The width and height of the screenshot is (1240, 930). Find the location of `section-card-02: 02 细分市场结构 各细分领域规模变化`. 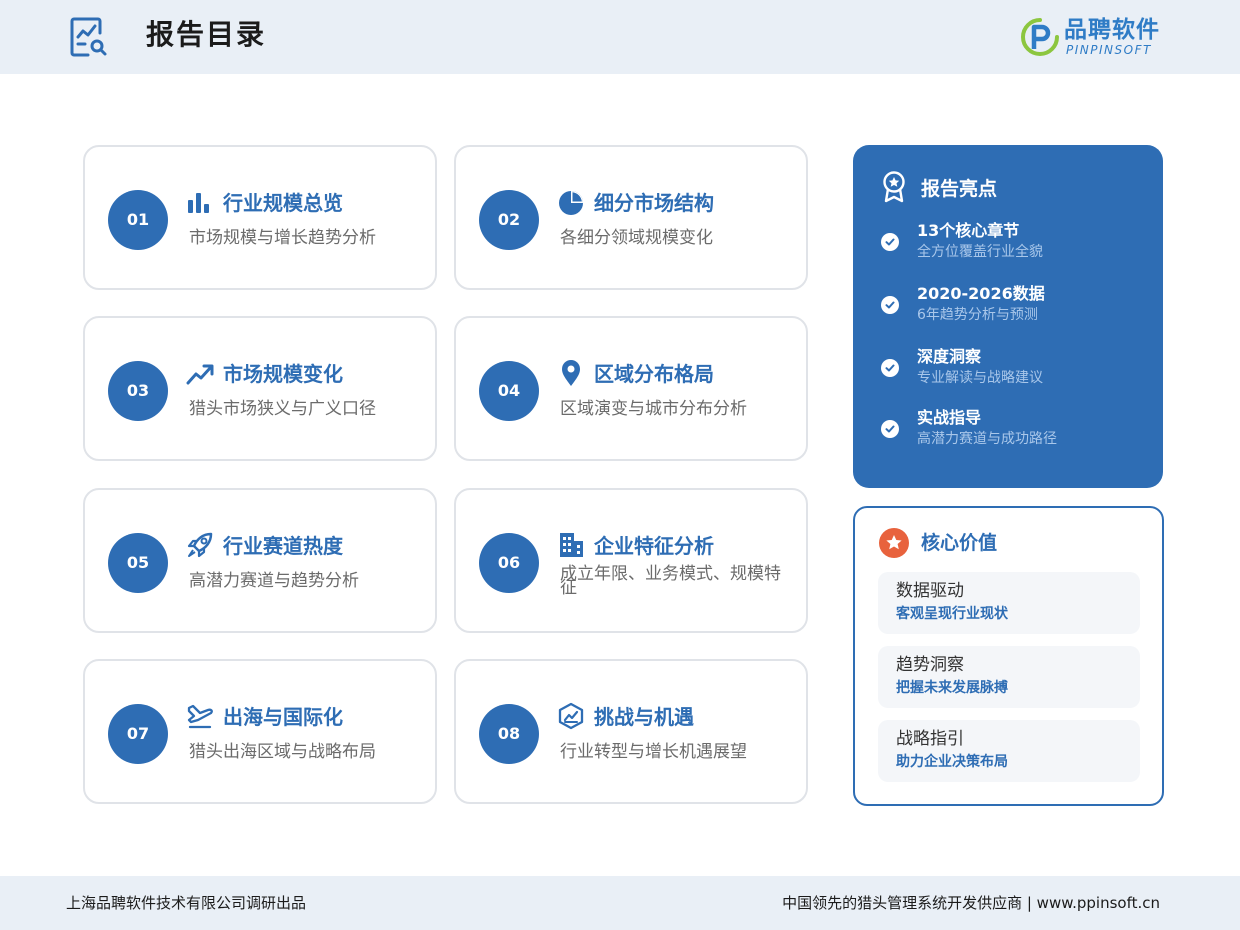

section-card-02: 02 细分市场结构 各细分领域规模变化 is located at coordinates (631, 217).